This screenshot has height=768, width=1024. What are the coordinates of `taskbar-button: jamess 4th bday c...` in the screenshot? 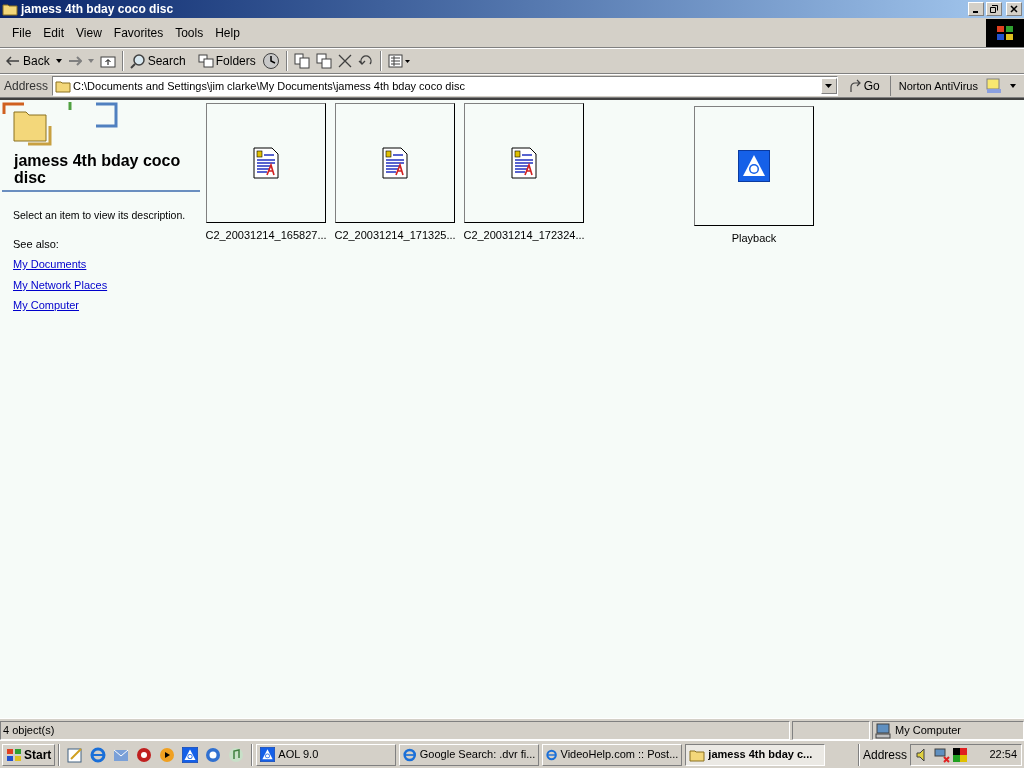 It's located at (755, 754).